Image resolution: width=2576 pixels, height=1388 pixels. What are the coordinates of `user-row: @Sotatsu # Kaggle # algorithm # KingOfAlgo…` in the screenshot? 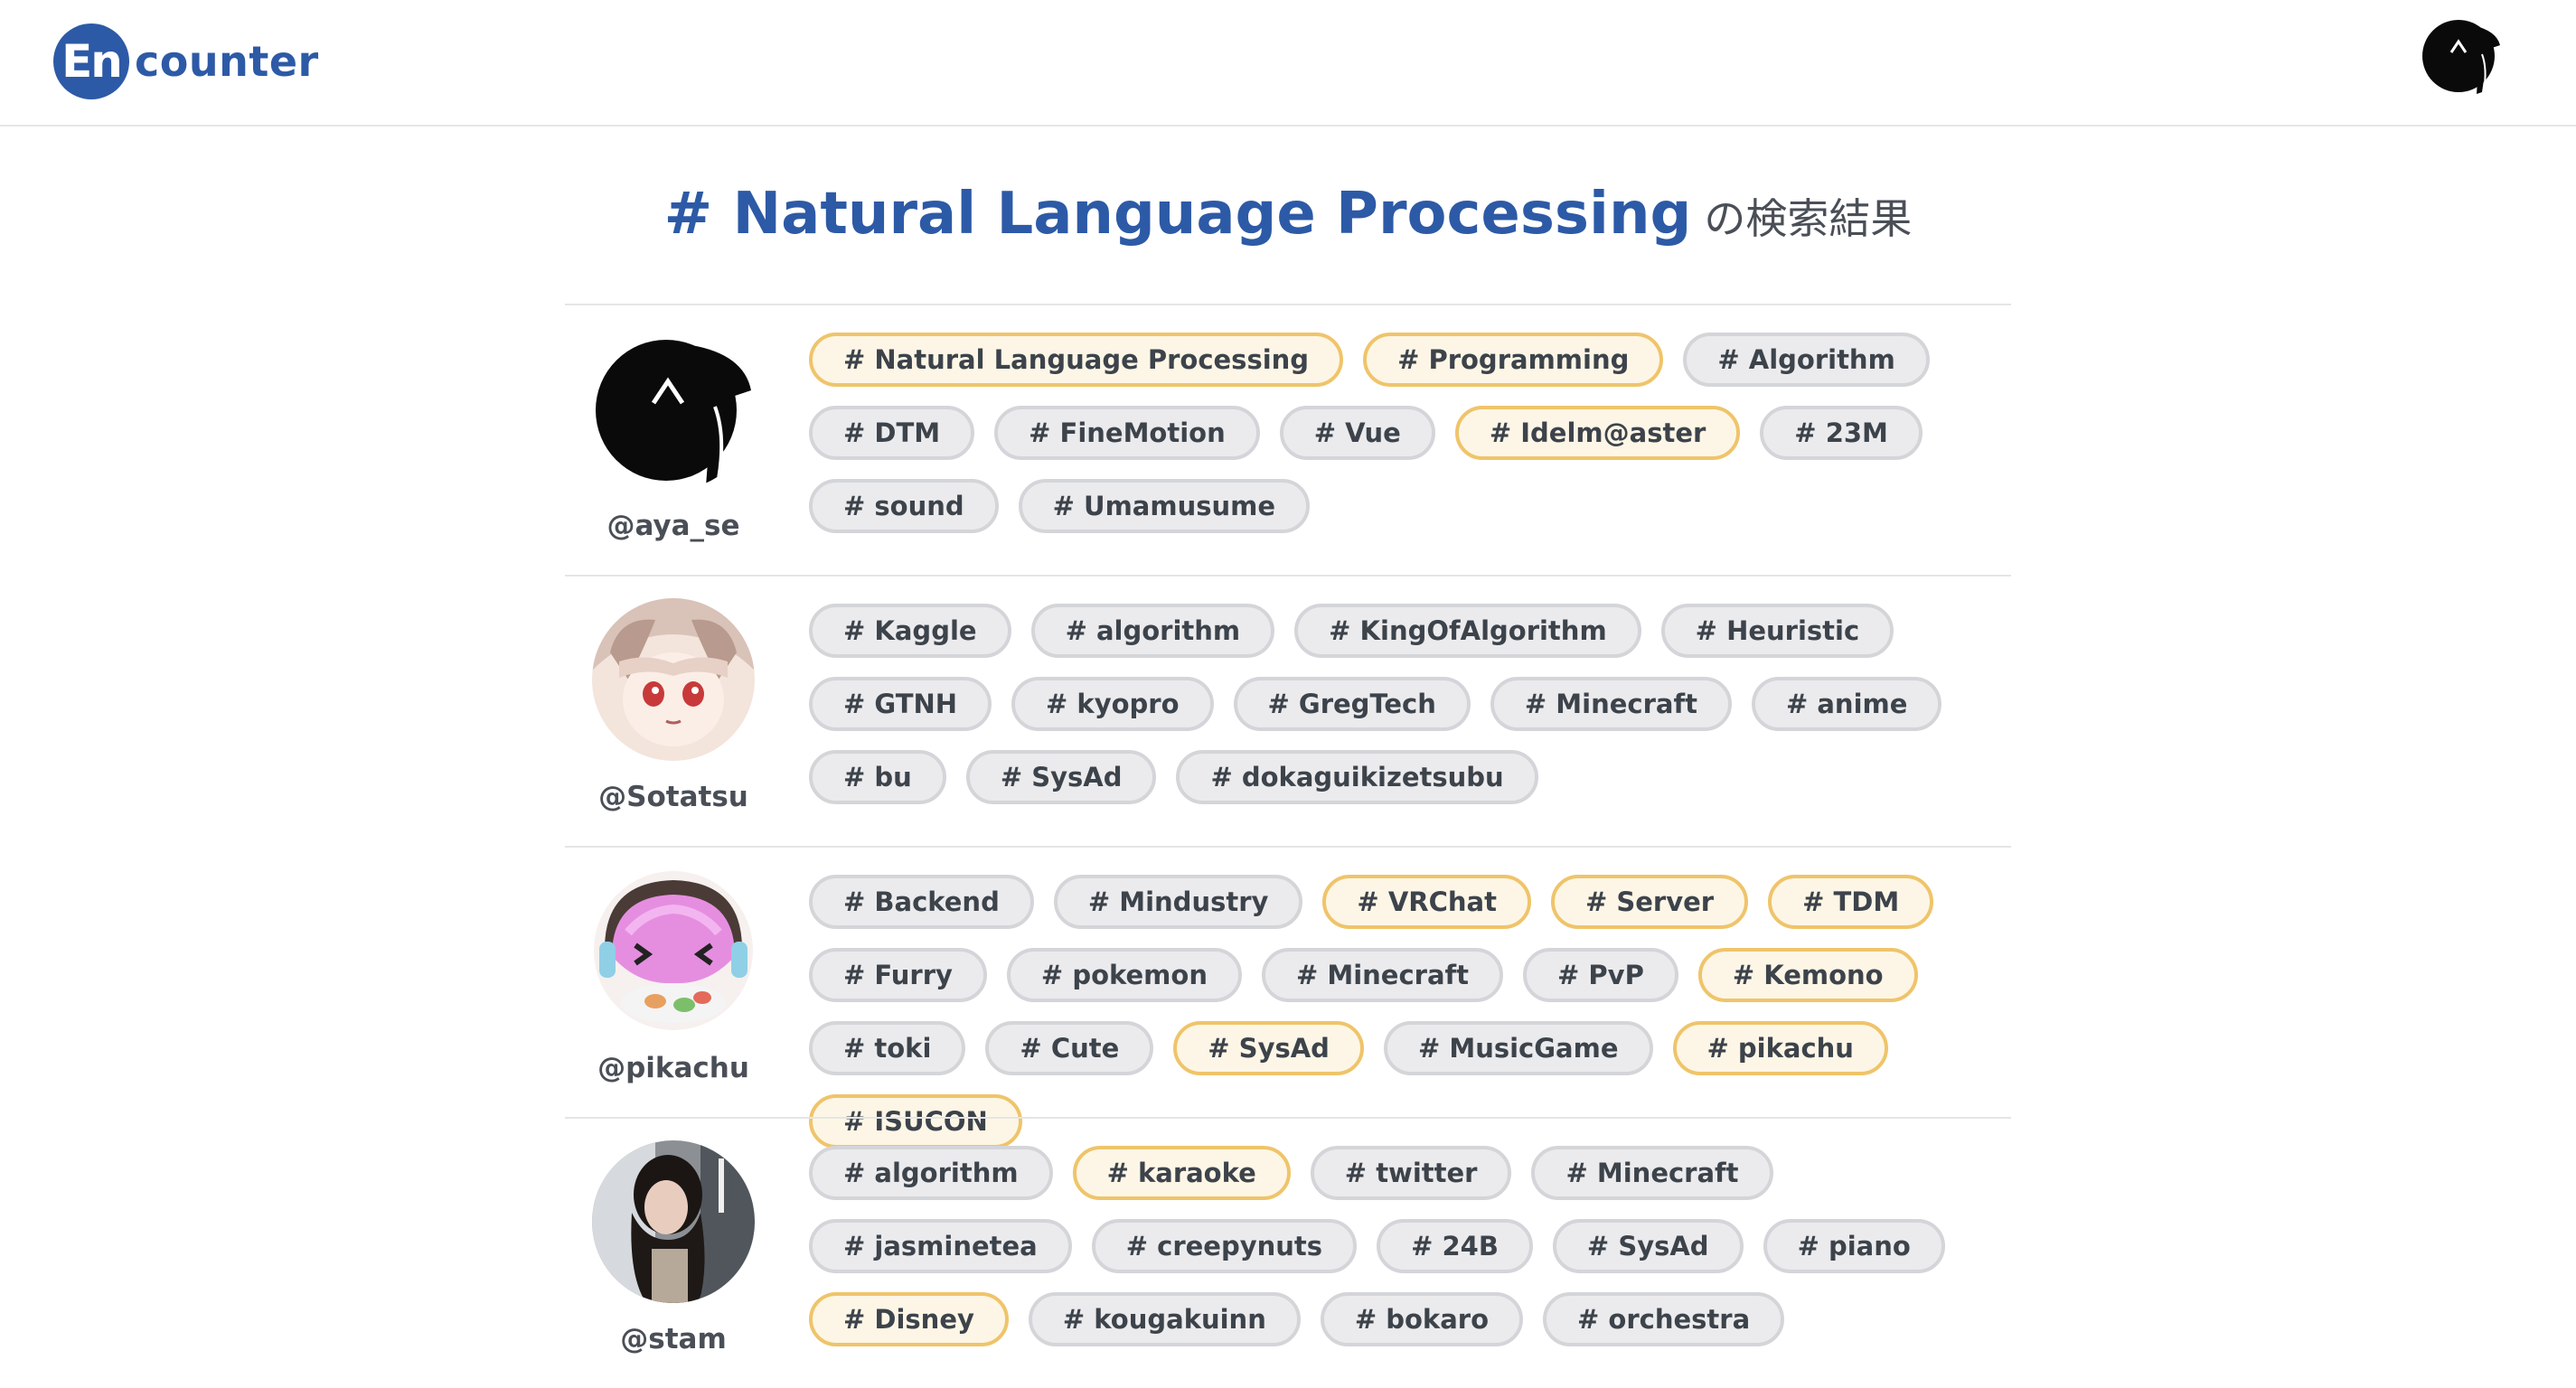 It's located at (1288, 711).